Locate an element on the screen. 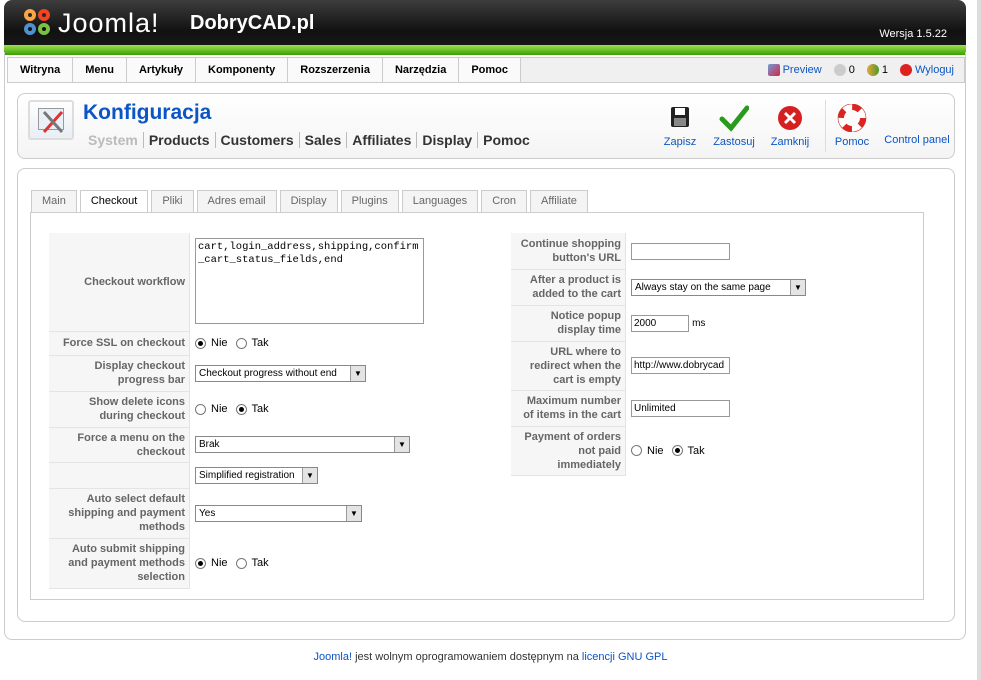  auto-submit-tak-label: Tak is located at coordinates (260, 563).